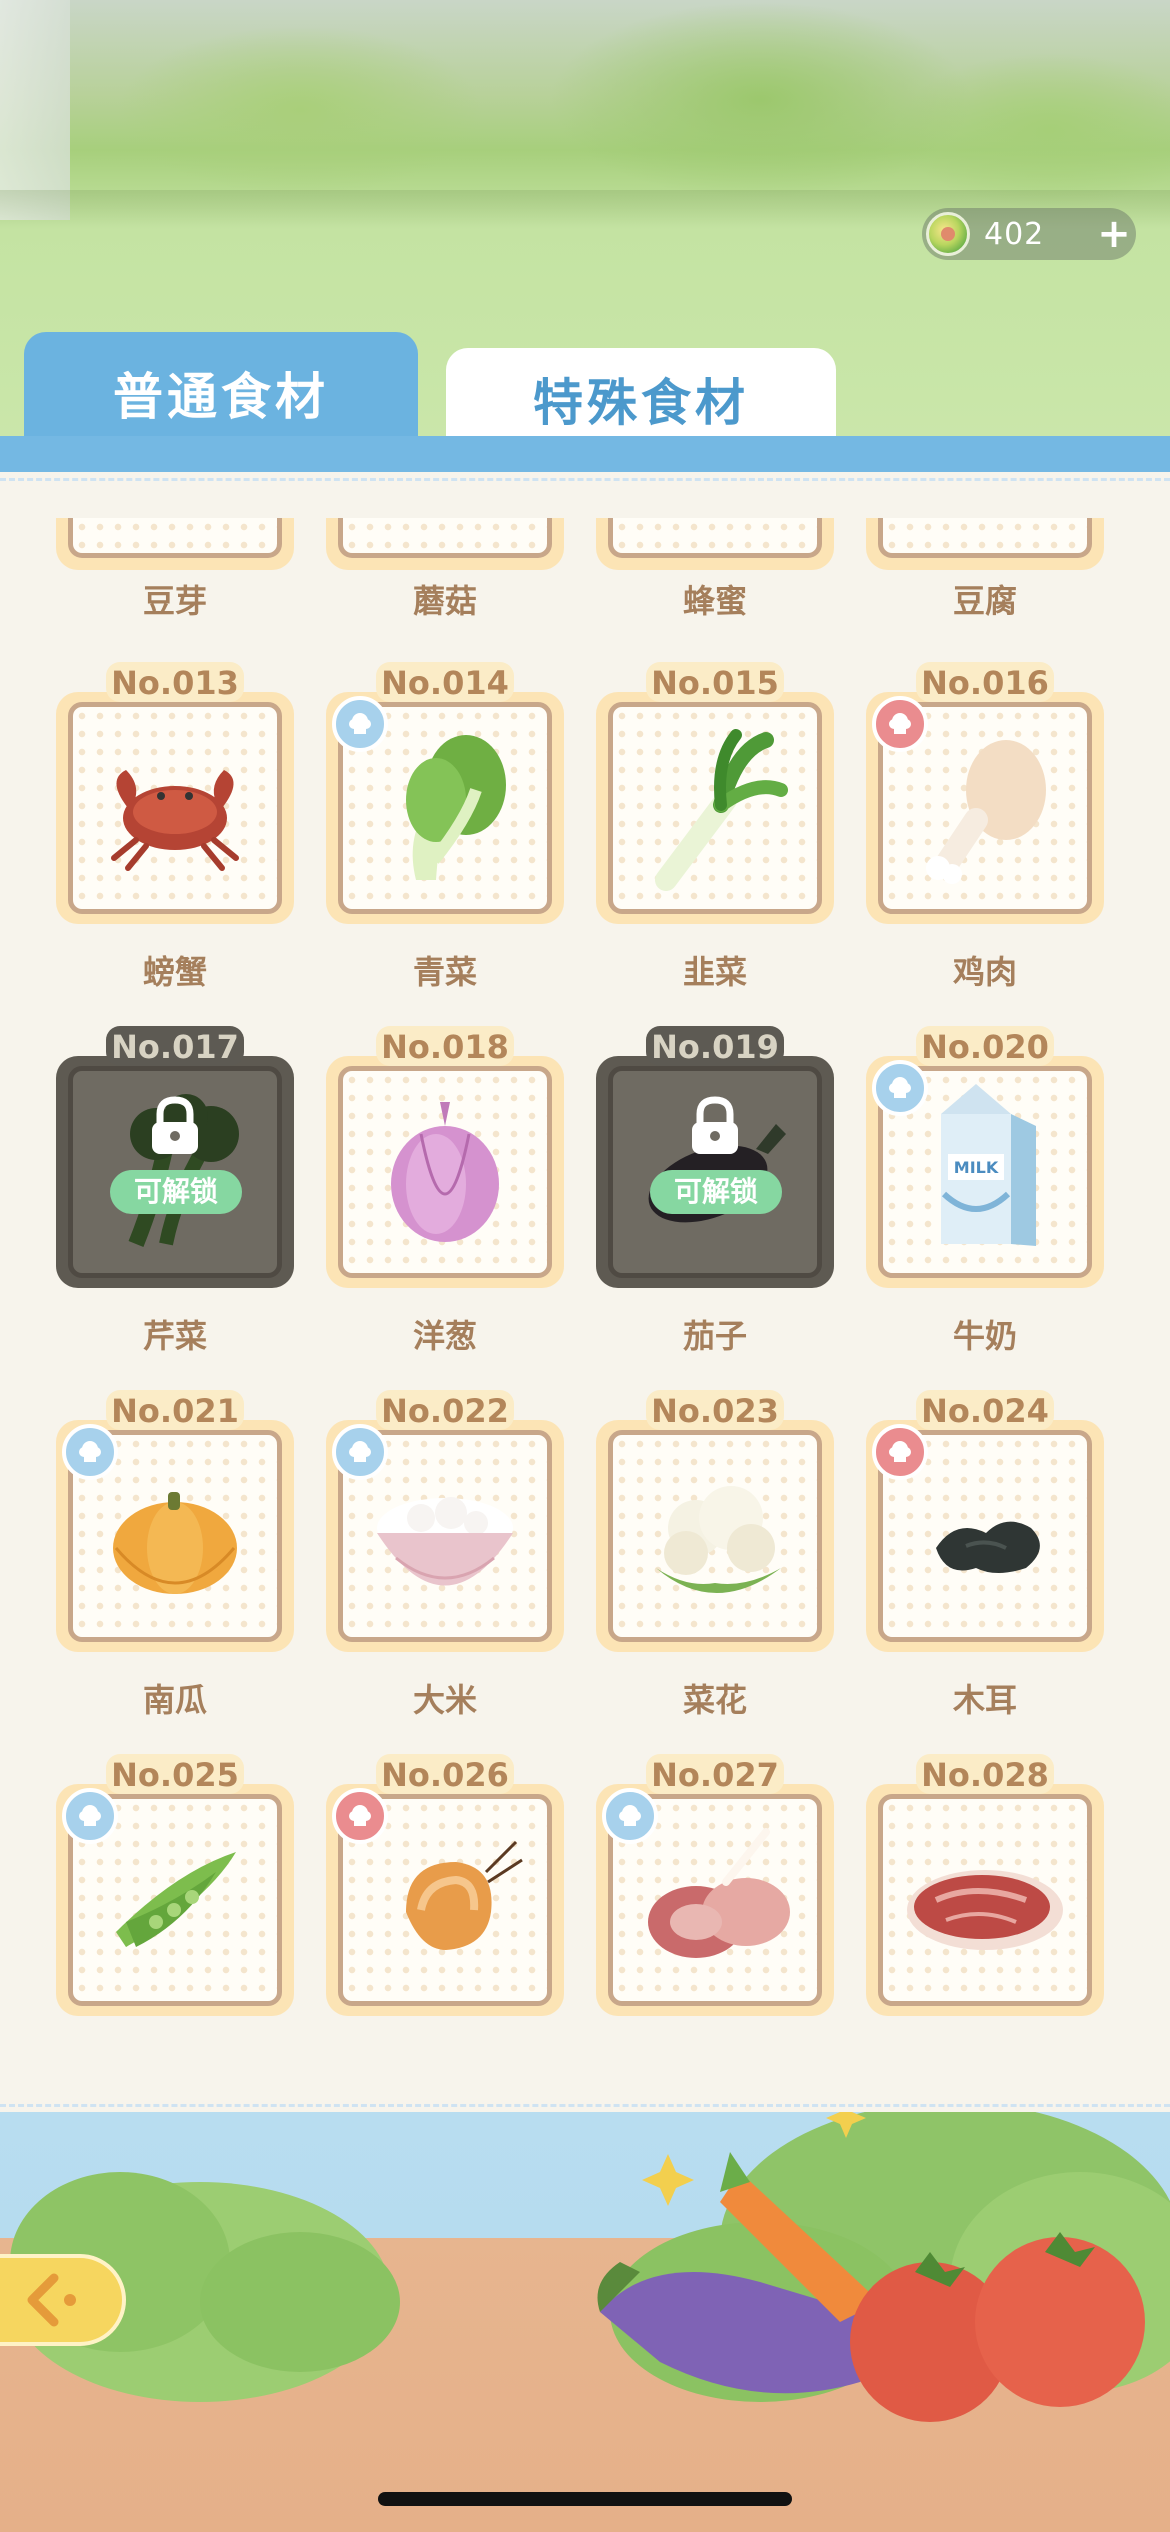 The height and width of the screenshot is (2532, 1170). I want to click on ingredient-number: No.020, so click(985, 1046).